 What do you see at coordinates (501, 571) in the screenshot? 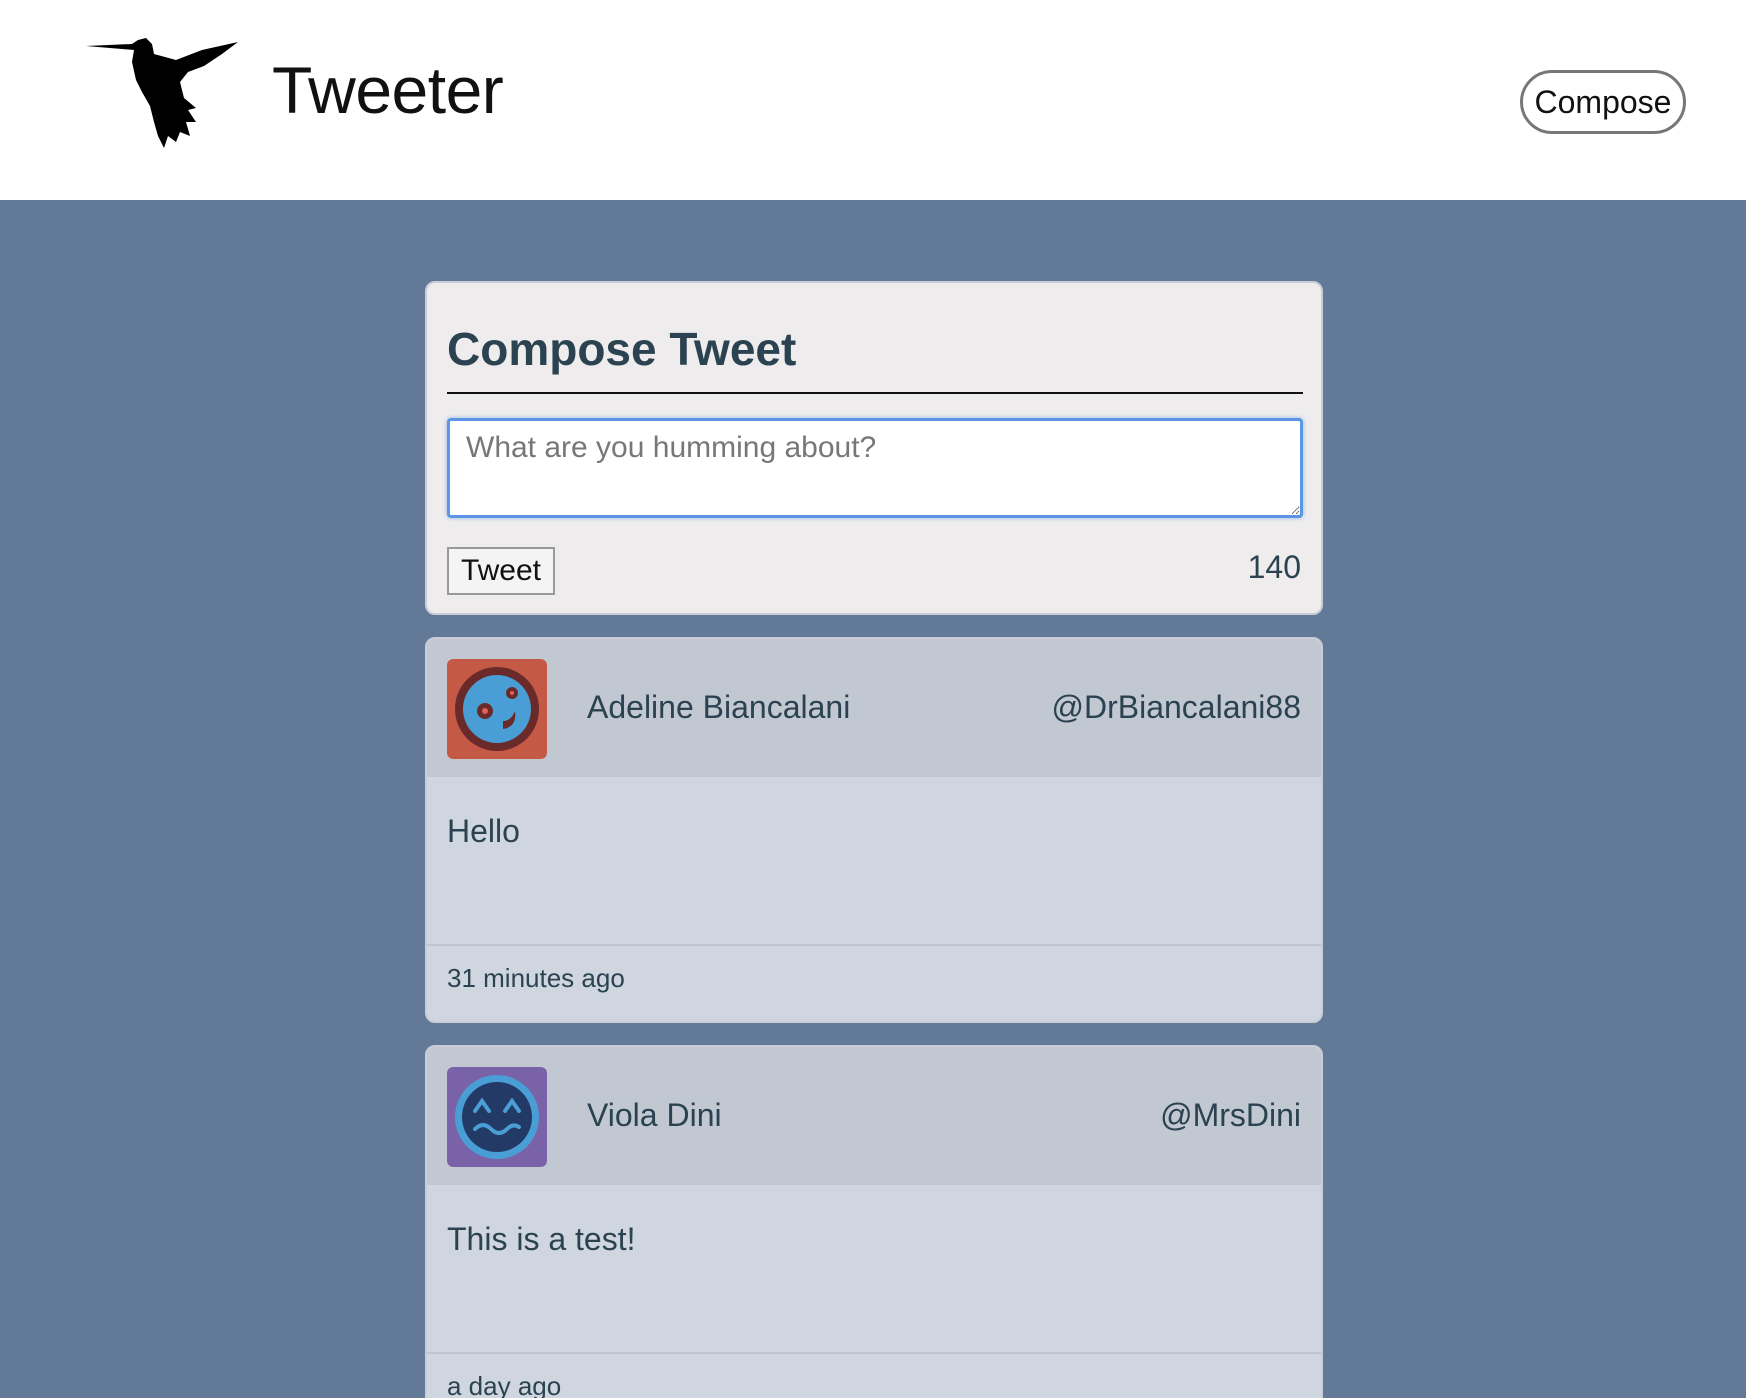
I see `tweet-submit-button: Tweet` at bounding box center [501, 571].